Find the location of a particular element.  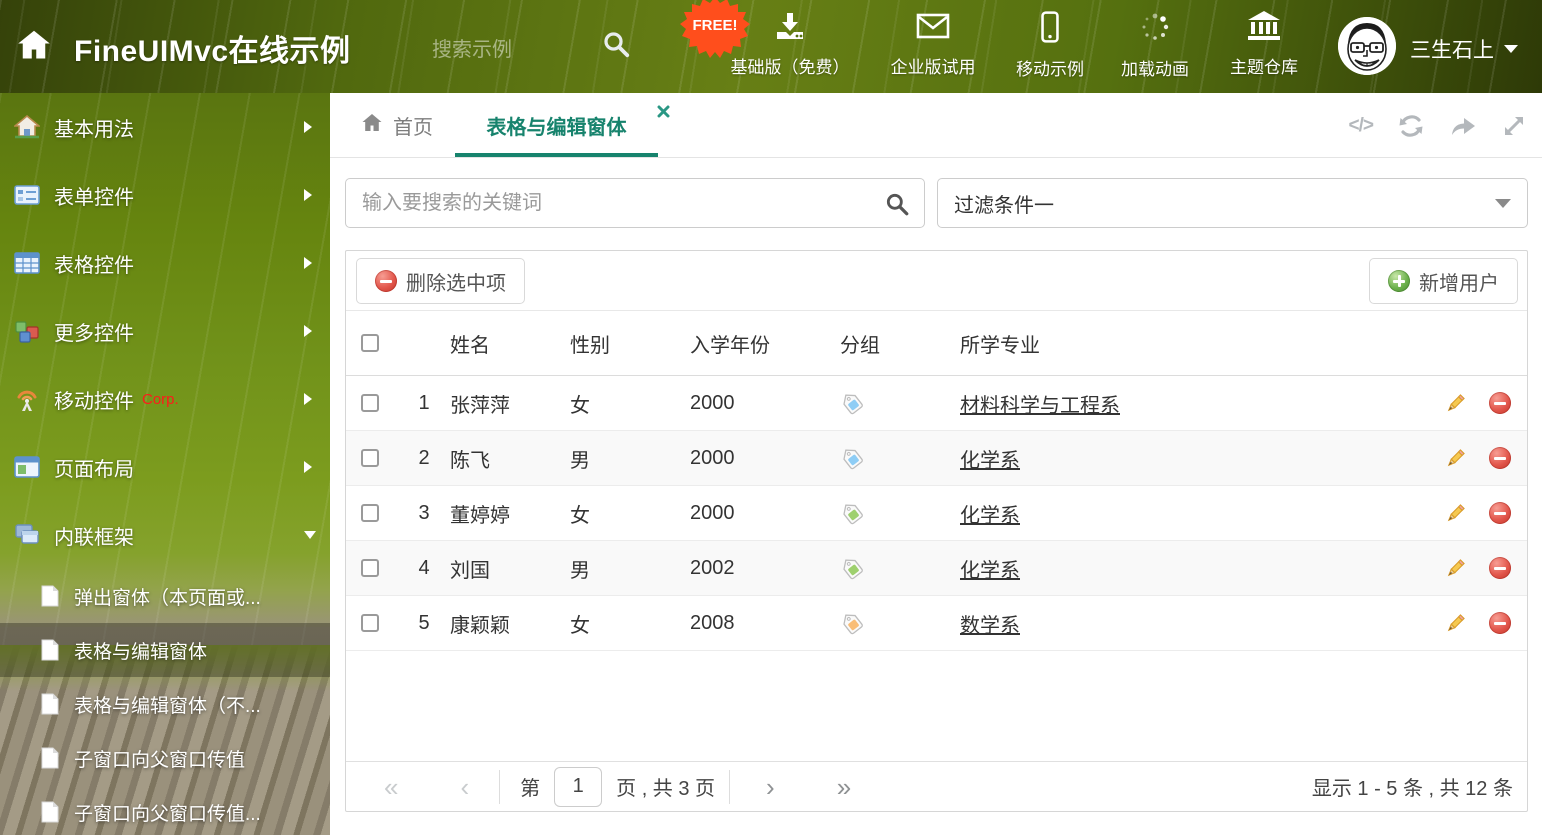

last-page-button: » is located at coordinates (844, 787).